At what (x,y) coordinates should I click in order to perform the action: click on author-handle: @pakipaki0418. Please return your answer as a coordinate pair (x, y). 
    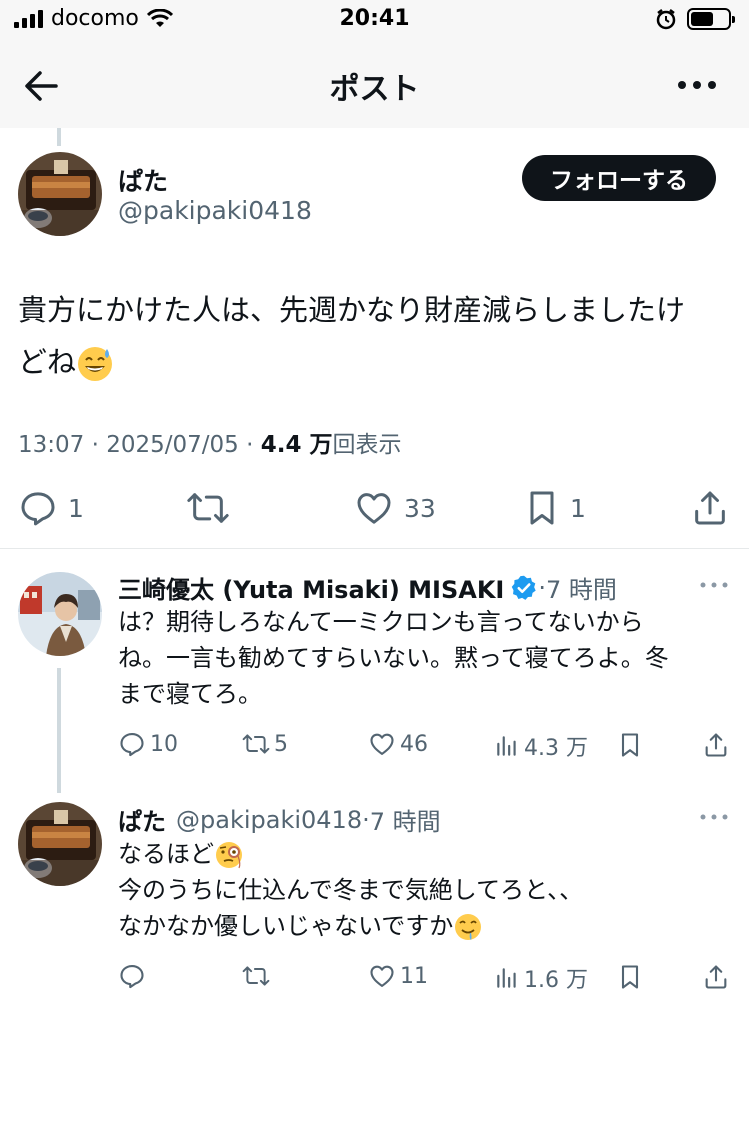
    Looking at the image, I should click on (215, 210).